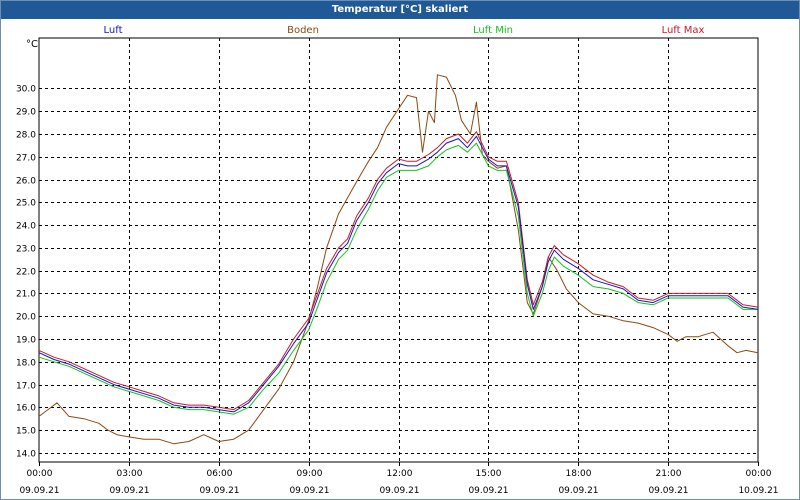 The image size is (800, 500). I want to click on x-tick-time: 06:00, so click(220, 474).